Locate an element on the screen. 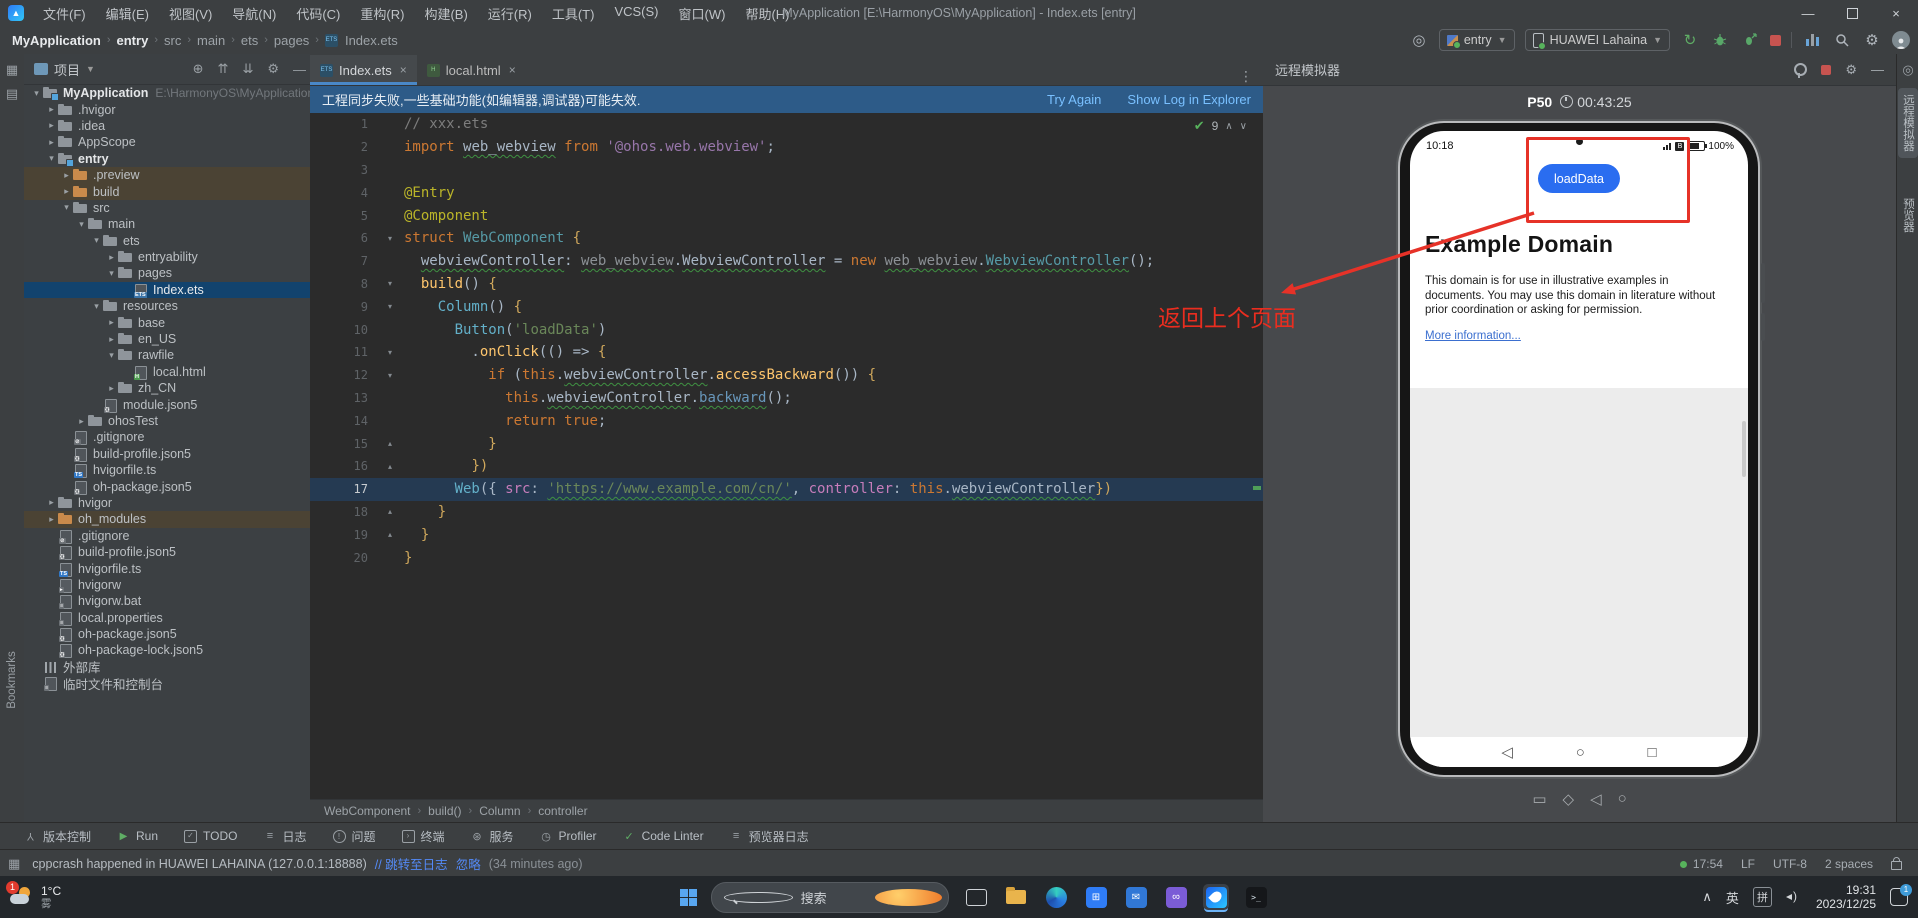 The height and width of the screenshot is (918, 1918). remote-emulator-tab: 远程模拟器 is located at coordinates (1908, 123).